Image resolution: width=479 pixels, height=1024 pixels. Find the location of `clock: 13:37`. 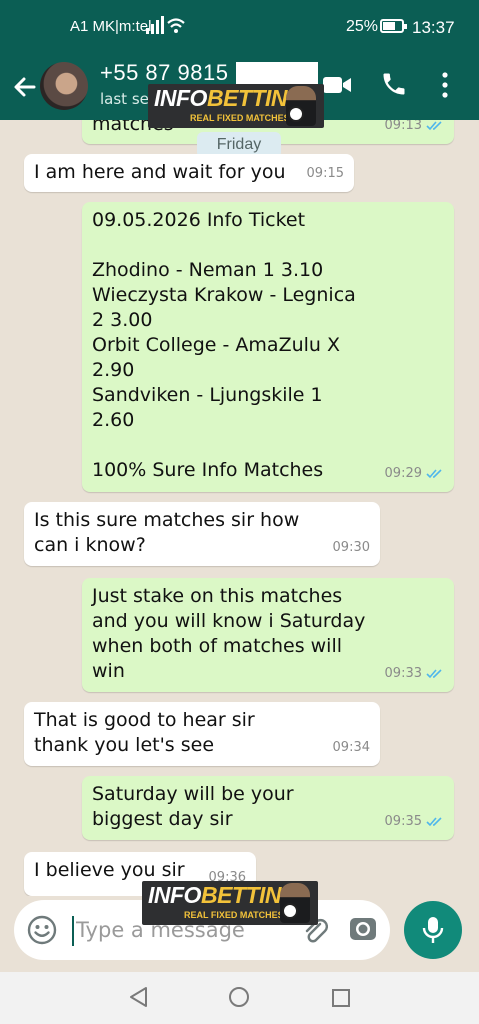

clock: 13:37 is located at coordinates (433, 27).